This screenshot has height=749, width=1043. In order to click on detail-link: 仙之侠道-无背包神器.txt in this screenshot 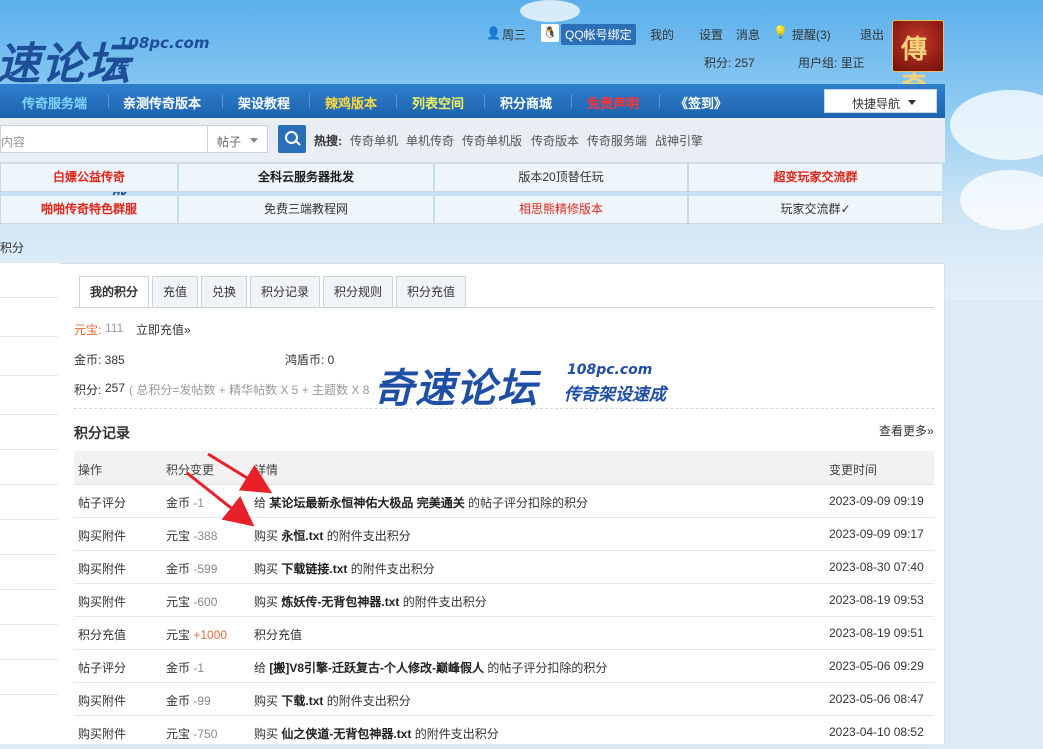, I will do `click(346, 734)`.